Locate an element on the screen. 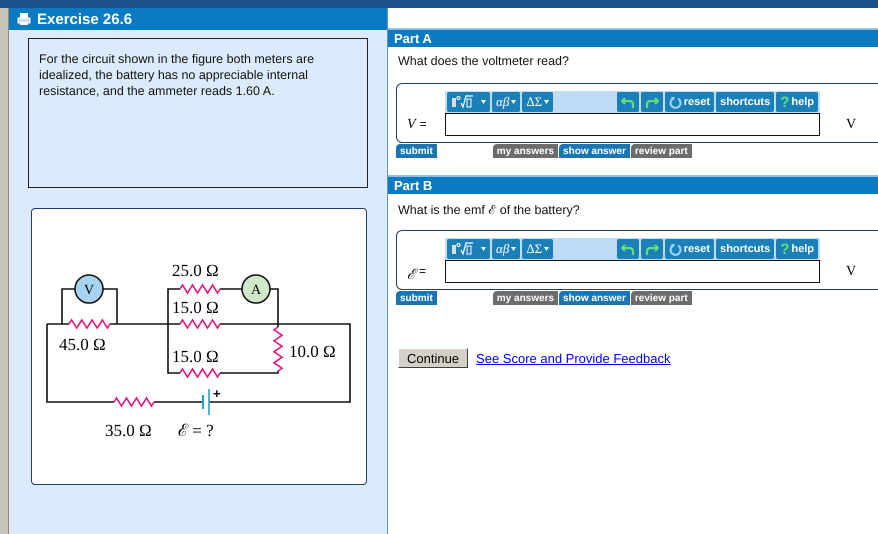 Image resolution: width=878 pixels, height=534 pixels. plus-sign: + is located at coordinates (217, 393).